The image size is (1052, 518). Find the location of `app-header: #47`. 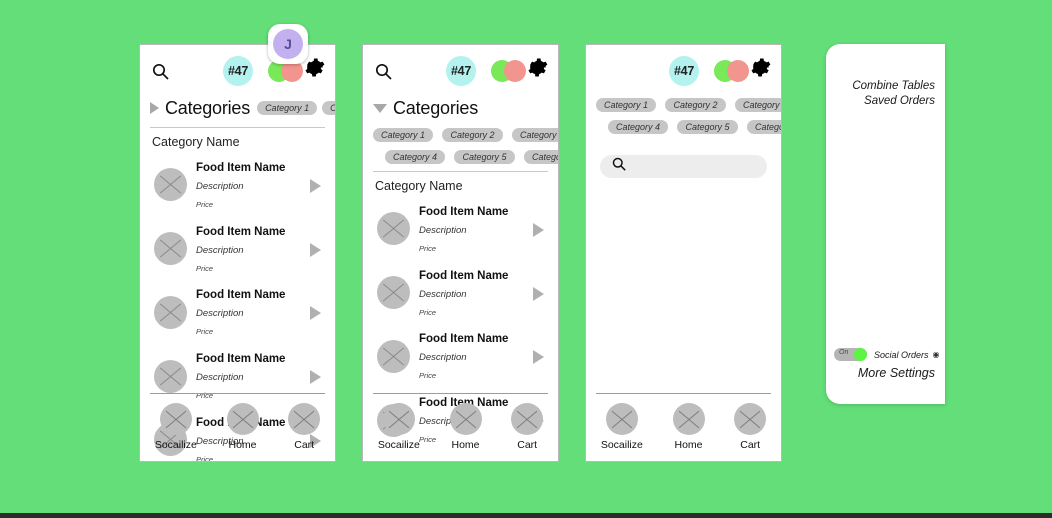

app-header: #47 is located at coordinates (683, 70).